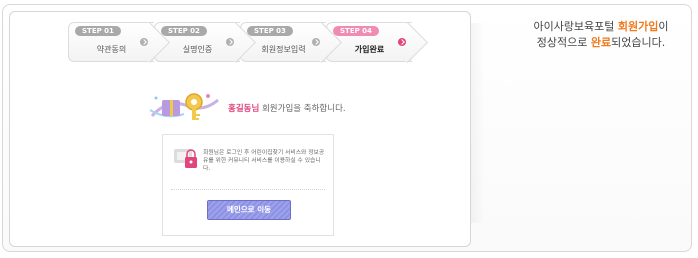 The image size is (698, 258). I want to click on user-name: 홍길동님, so click(244, 109).